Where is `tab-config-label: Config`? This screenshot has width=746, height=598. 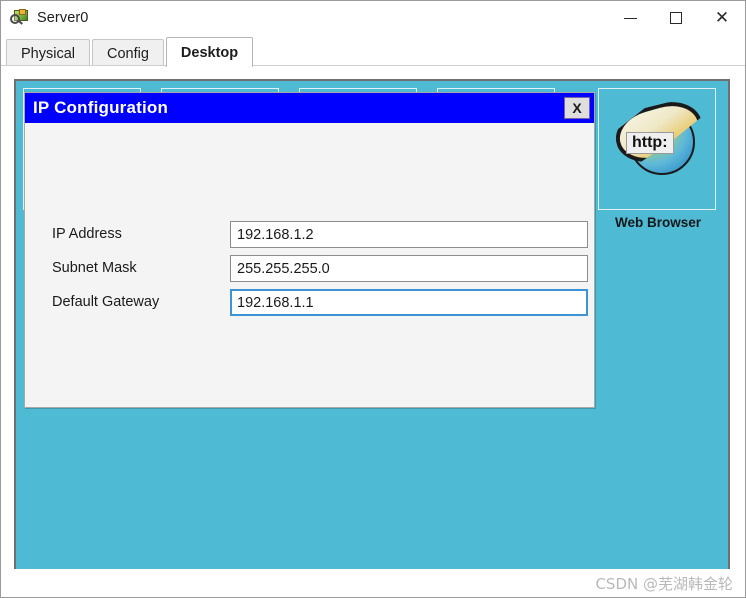 tab-config-label: Config is located at coordinates (128, 53).